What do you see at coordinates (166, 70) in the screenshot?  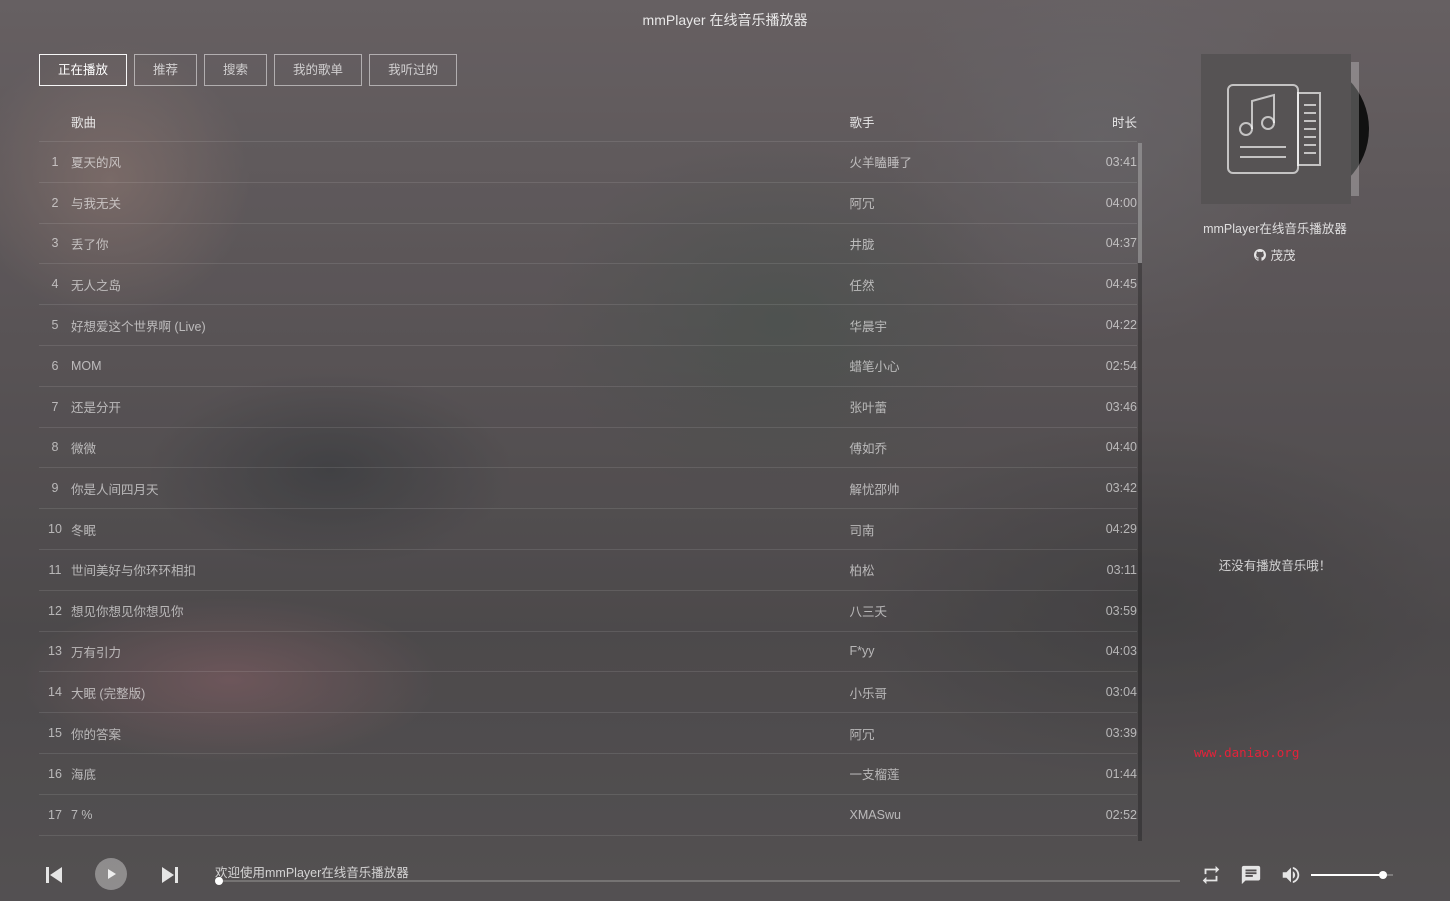 I see `tab-recommend: 推荐` at bounding box center [166, 70].